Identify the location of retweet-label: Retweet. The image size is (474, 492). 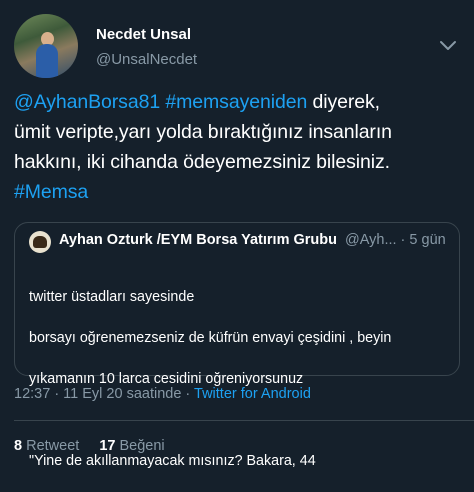
(53, 446).